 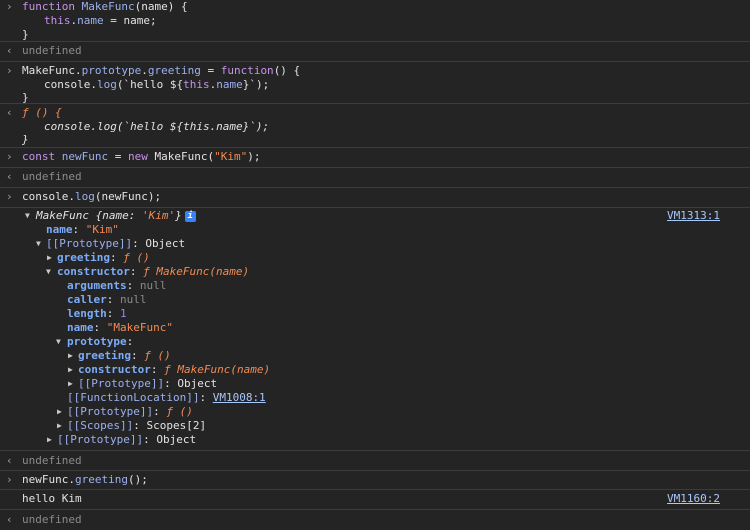 What do you see at coordinates (375, 198) in the screenshot?
I see `console-input-entry: › console.log(newFunc);` at bounding box center [375, 198].